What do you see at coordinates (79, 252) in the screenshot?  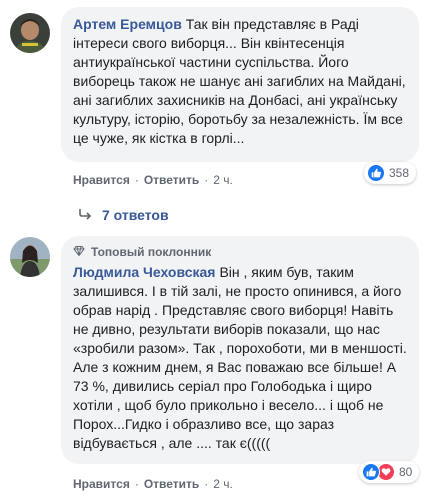 I see `diamond-icon` at bounding box center [79, 252].